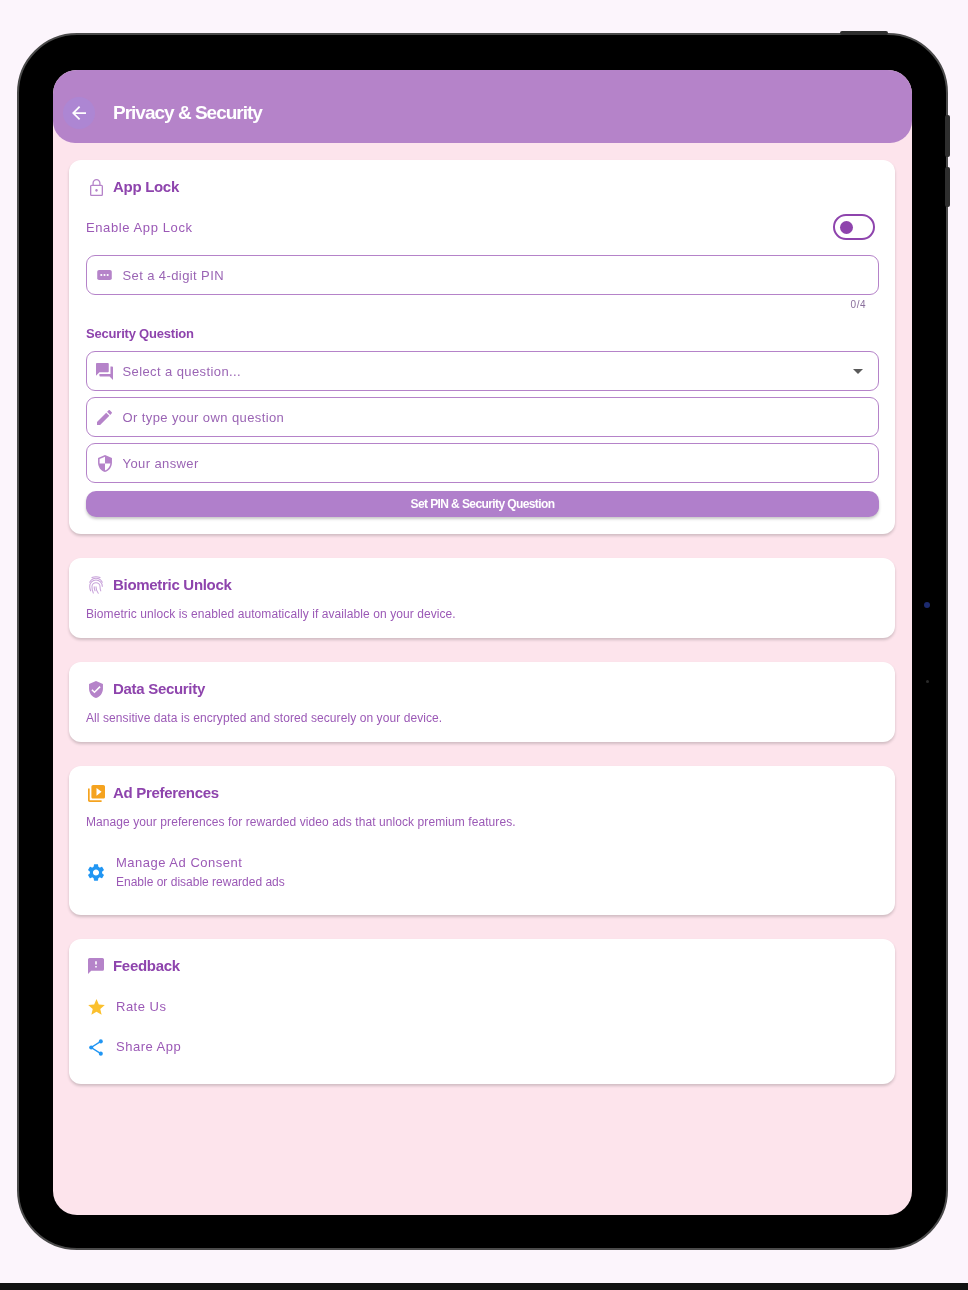  What do you see at coordinates (482, 872) in the screenshot?
I see `list-item: Manage Ad Consent Enable or disable rewarded ads` at bounding box center [482, 872].